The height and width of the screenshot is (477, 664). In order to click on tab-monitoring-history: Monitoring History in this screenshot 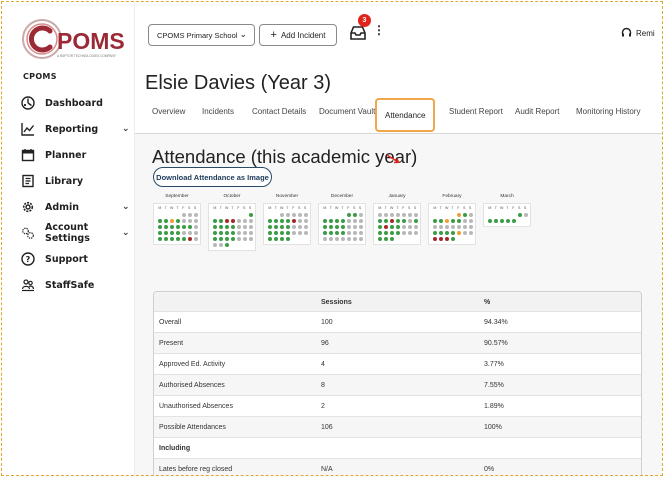, I will do `click(608, 111)`.